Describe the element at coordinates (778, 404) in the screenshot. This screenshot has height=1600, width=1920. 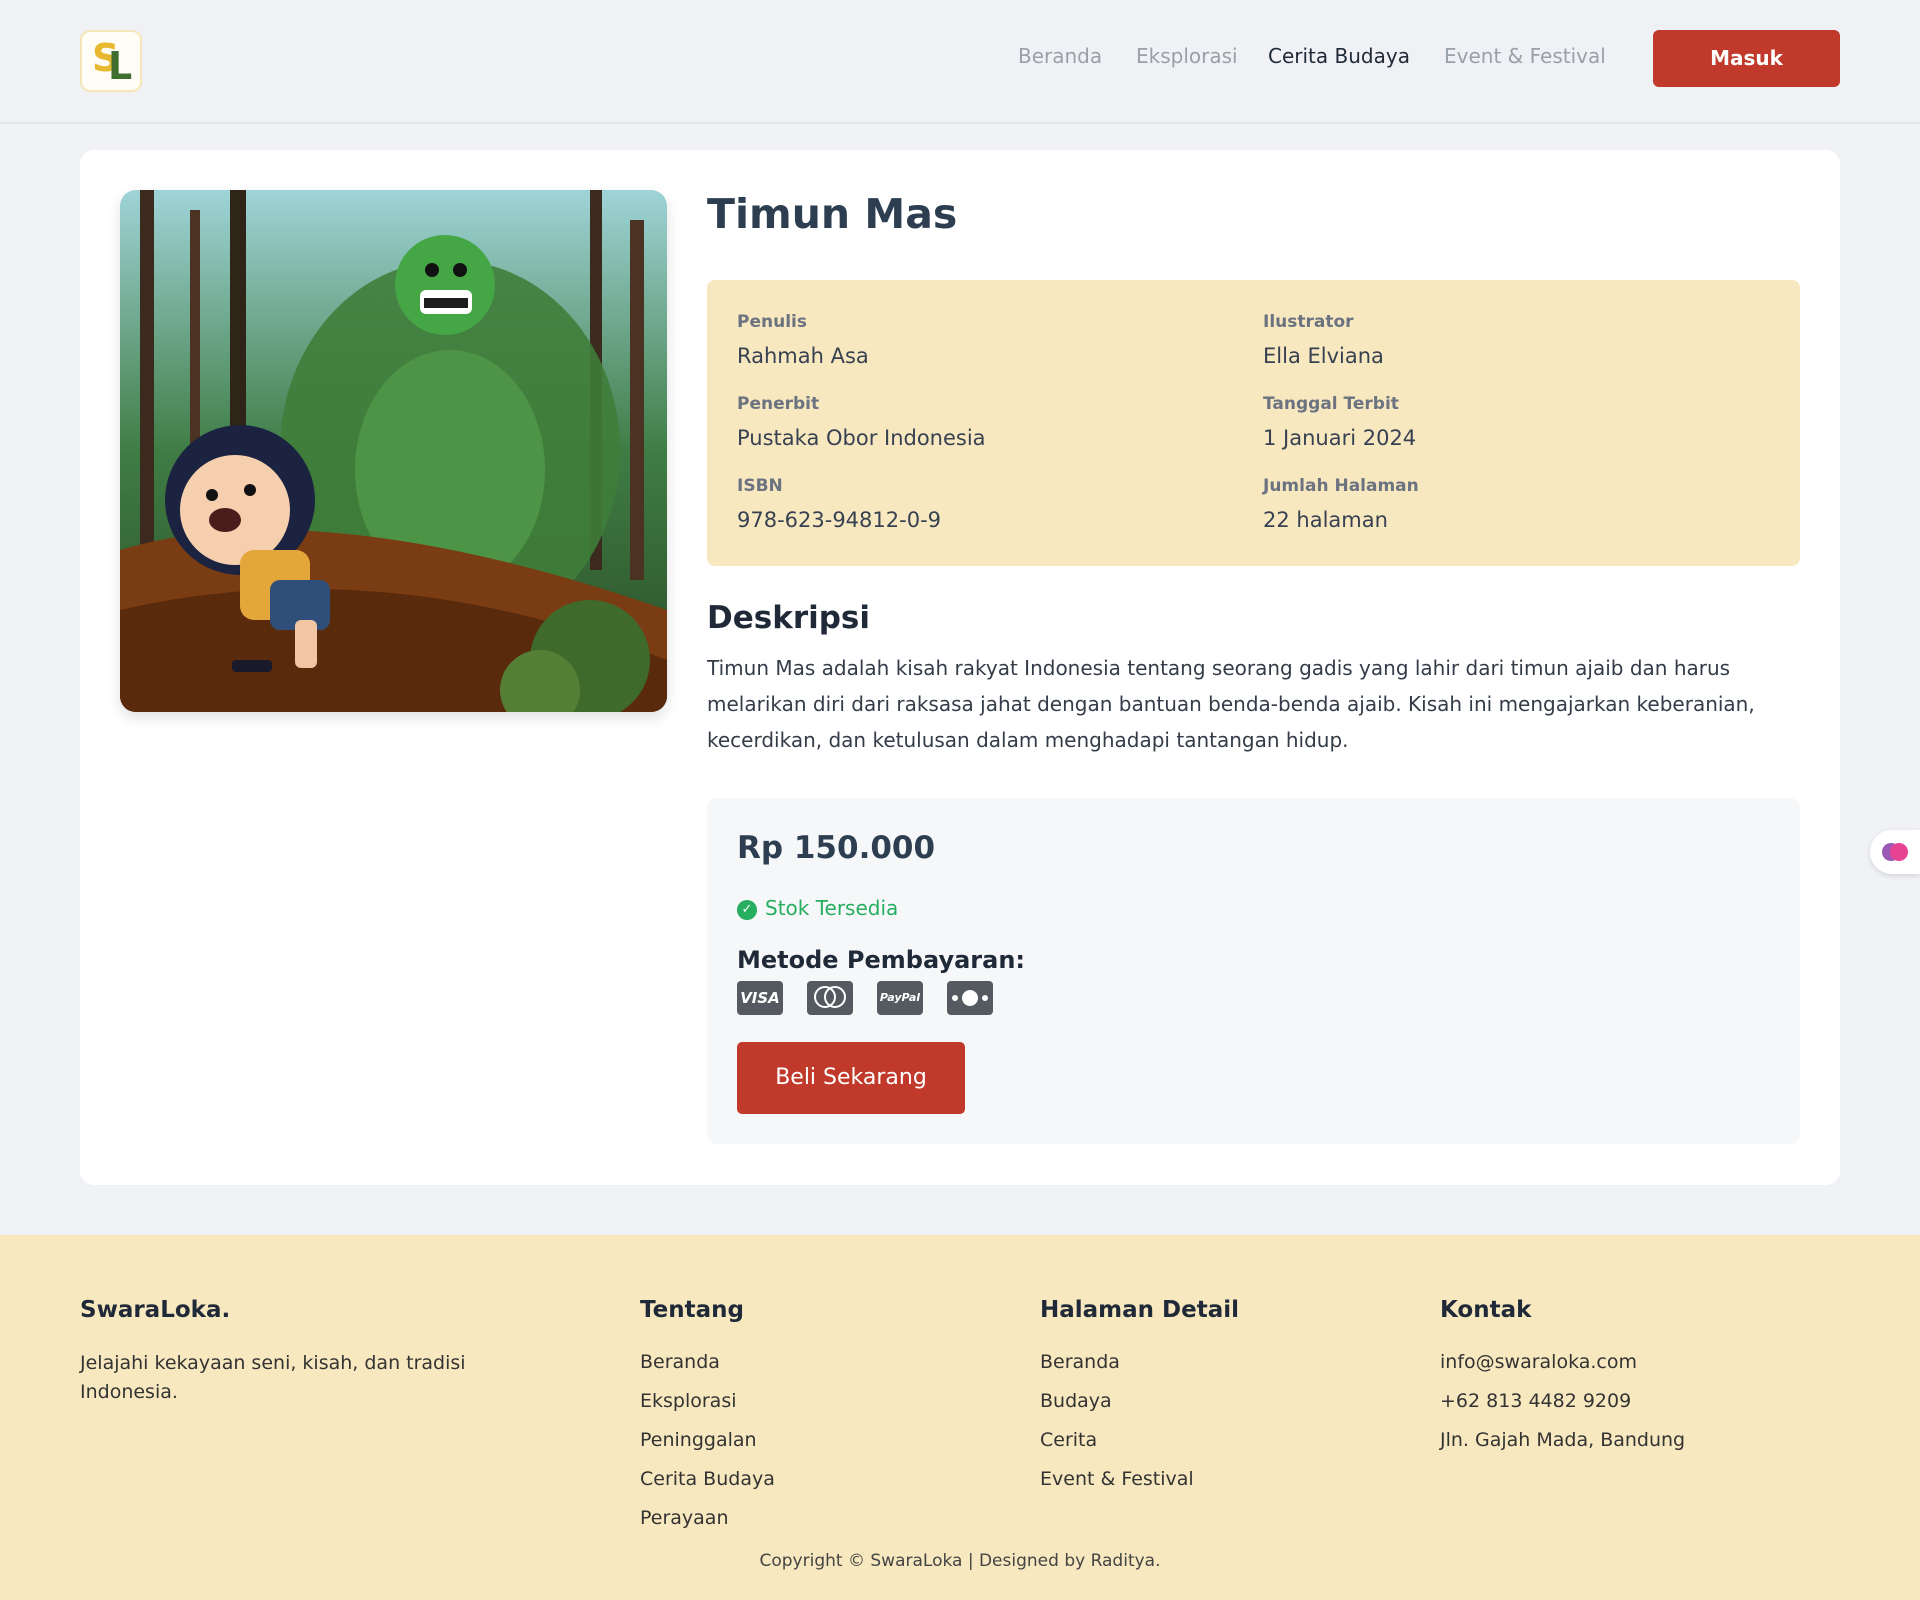
I see `penerbit-label: Penerbit` at that location.